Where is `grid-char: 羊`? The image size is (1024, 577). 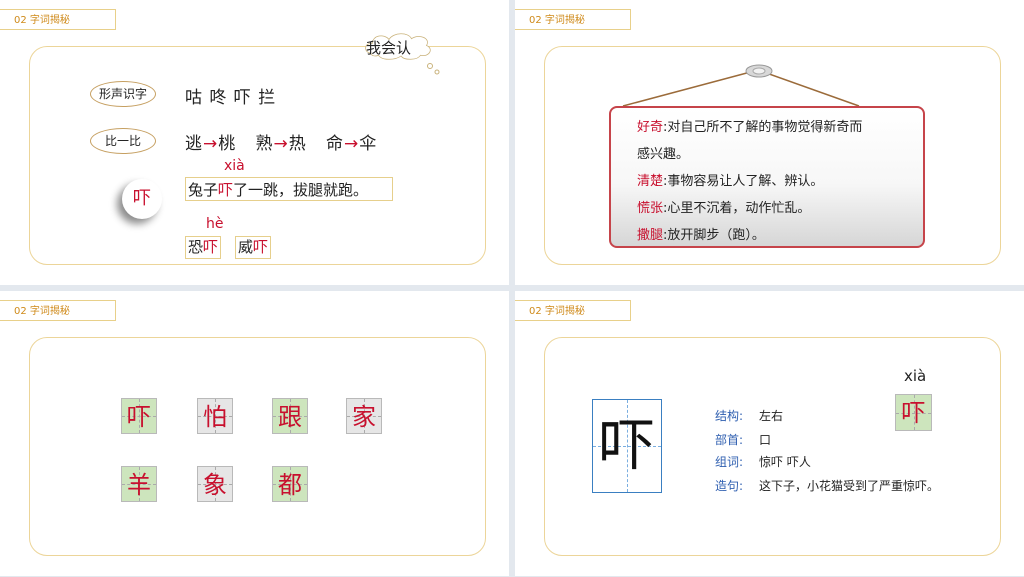
grid-char: 羊 is located at coordinates (139, 485).